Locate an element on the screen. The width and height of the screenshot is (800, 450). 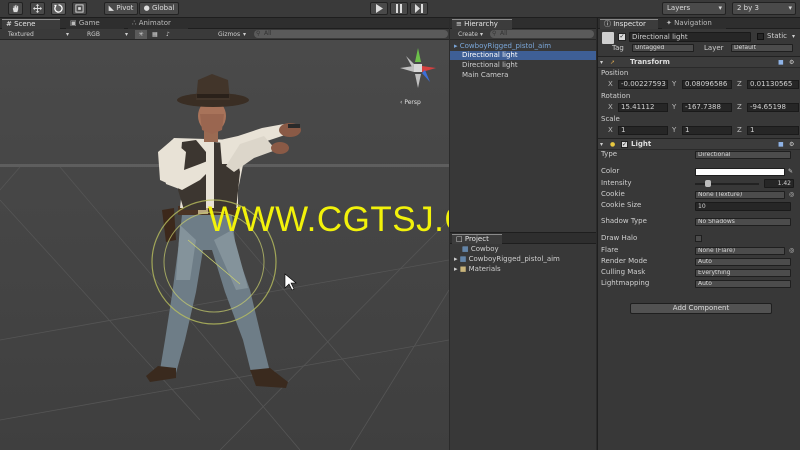
object-name-field: Directional light is located at coordinates (690, 37).